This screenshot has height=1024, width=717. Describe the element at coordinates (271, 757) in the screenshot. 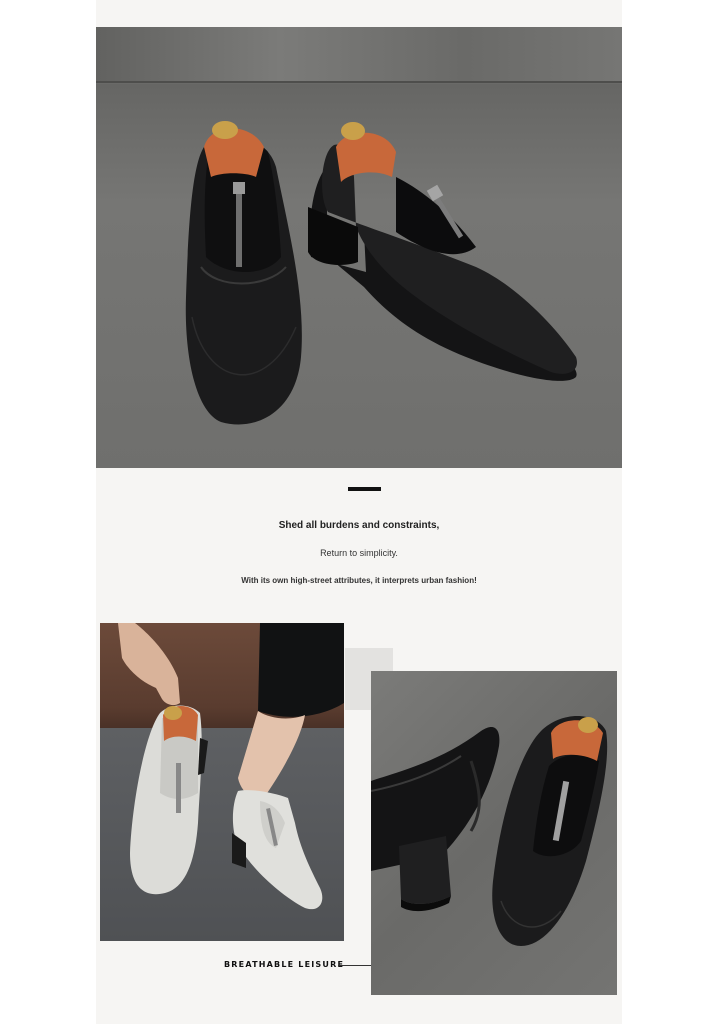

I see `leg` at that location.